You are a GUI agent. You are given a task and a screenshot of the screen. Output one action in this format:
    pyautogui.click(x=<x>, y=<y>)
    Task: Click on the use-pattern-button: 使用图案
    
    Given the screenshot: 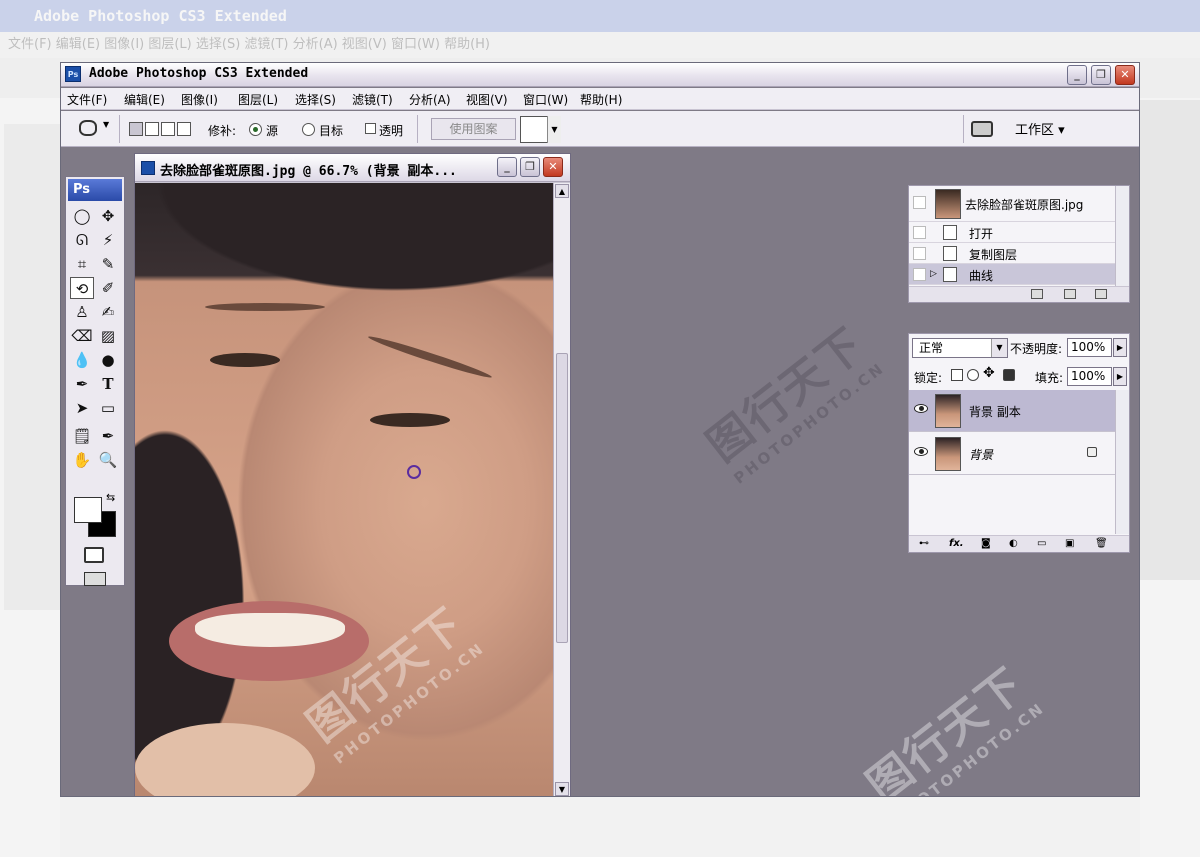 What is the action you would take?
    pyautogui.click(x=473, y=129)
    